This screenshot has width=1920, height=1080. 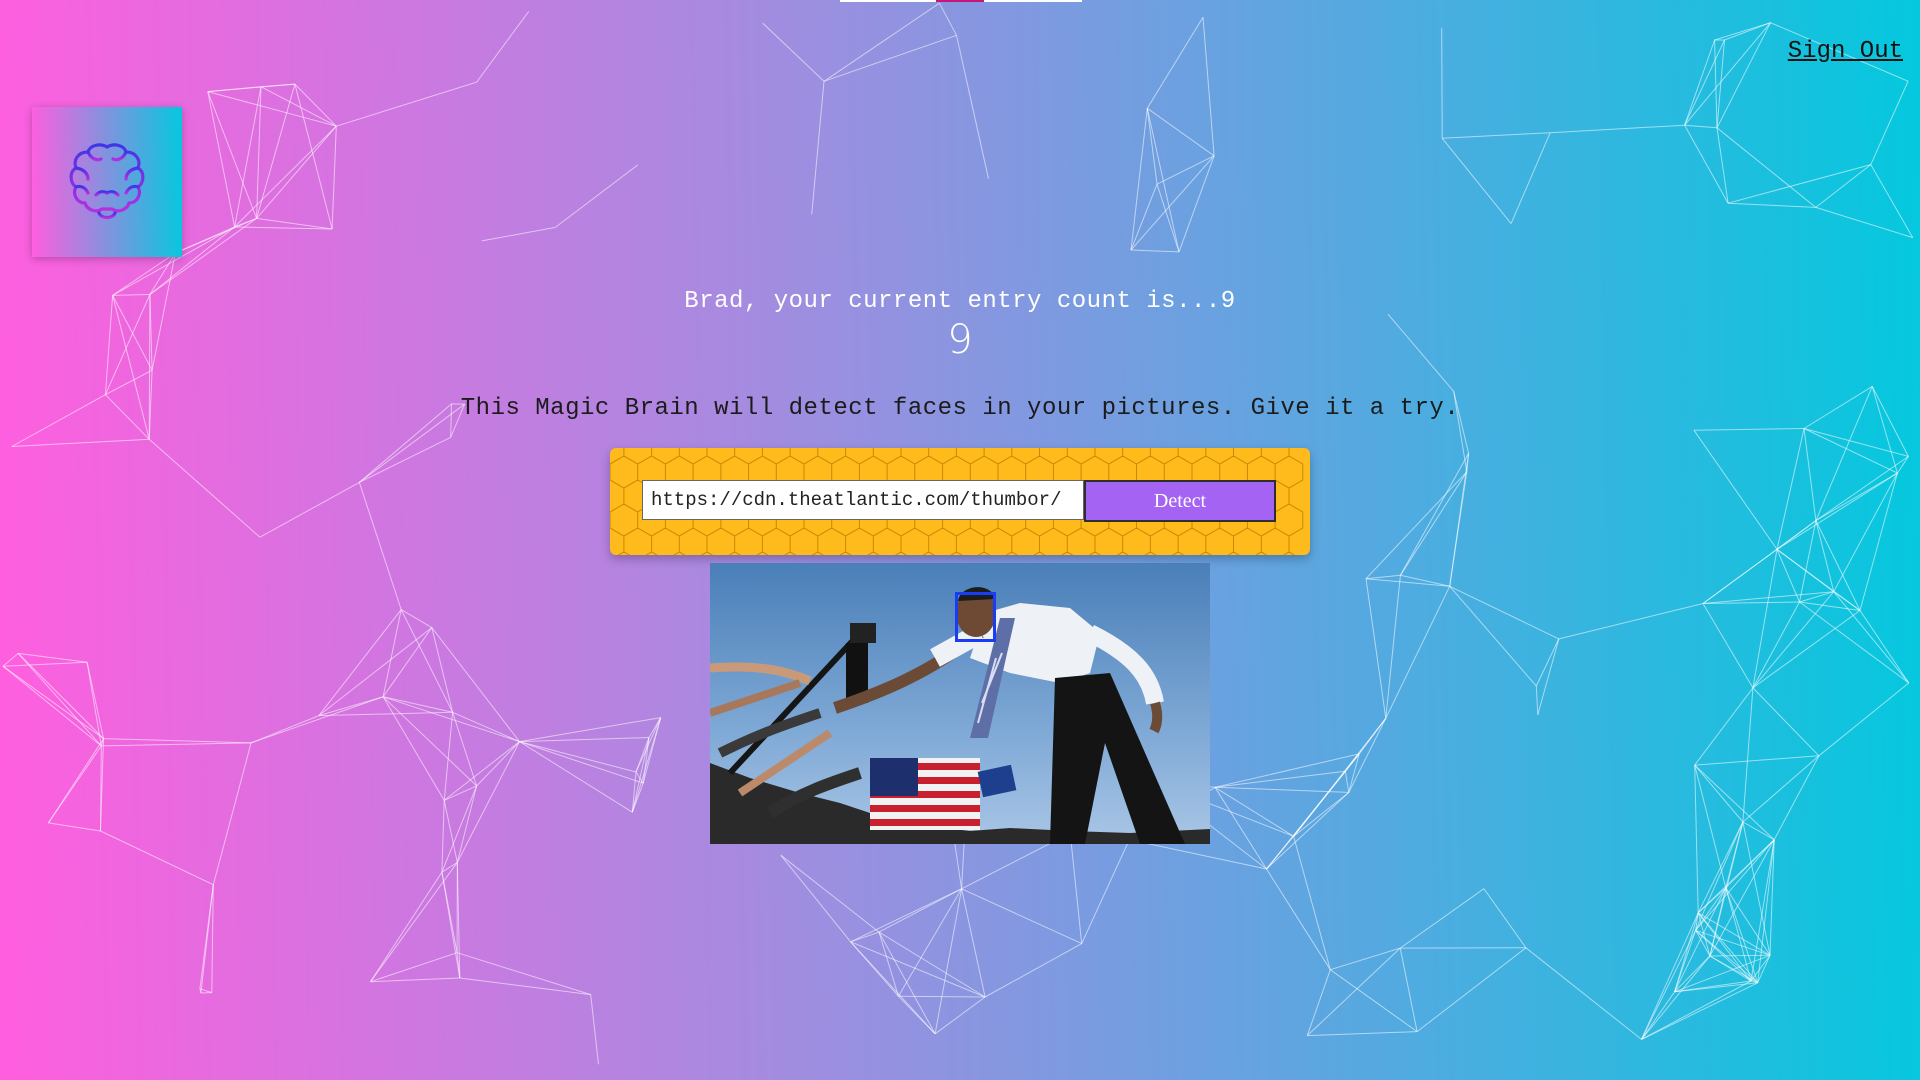 What do you see at coordinates (975, 617) in the screenshot?
I see `face-bounding-box` at bounding box center [975, 617].